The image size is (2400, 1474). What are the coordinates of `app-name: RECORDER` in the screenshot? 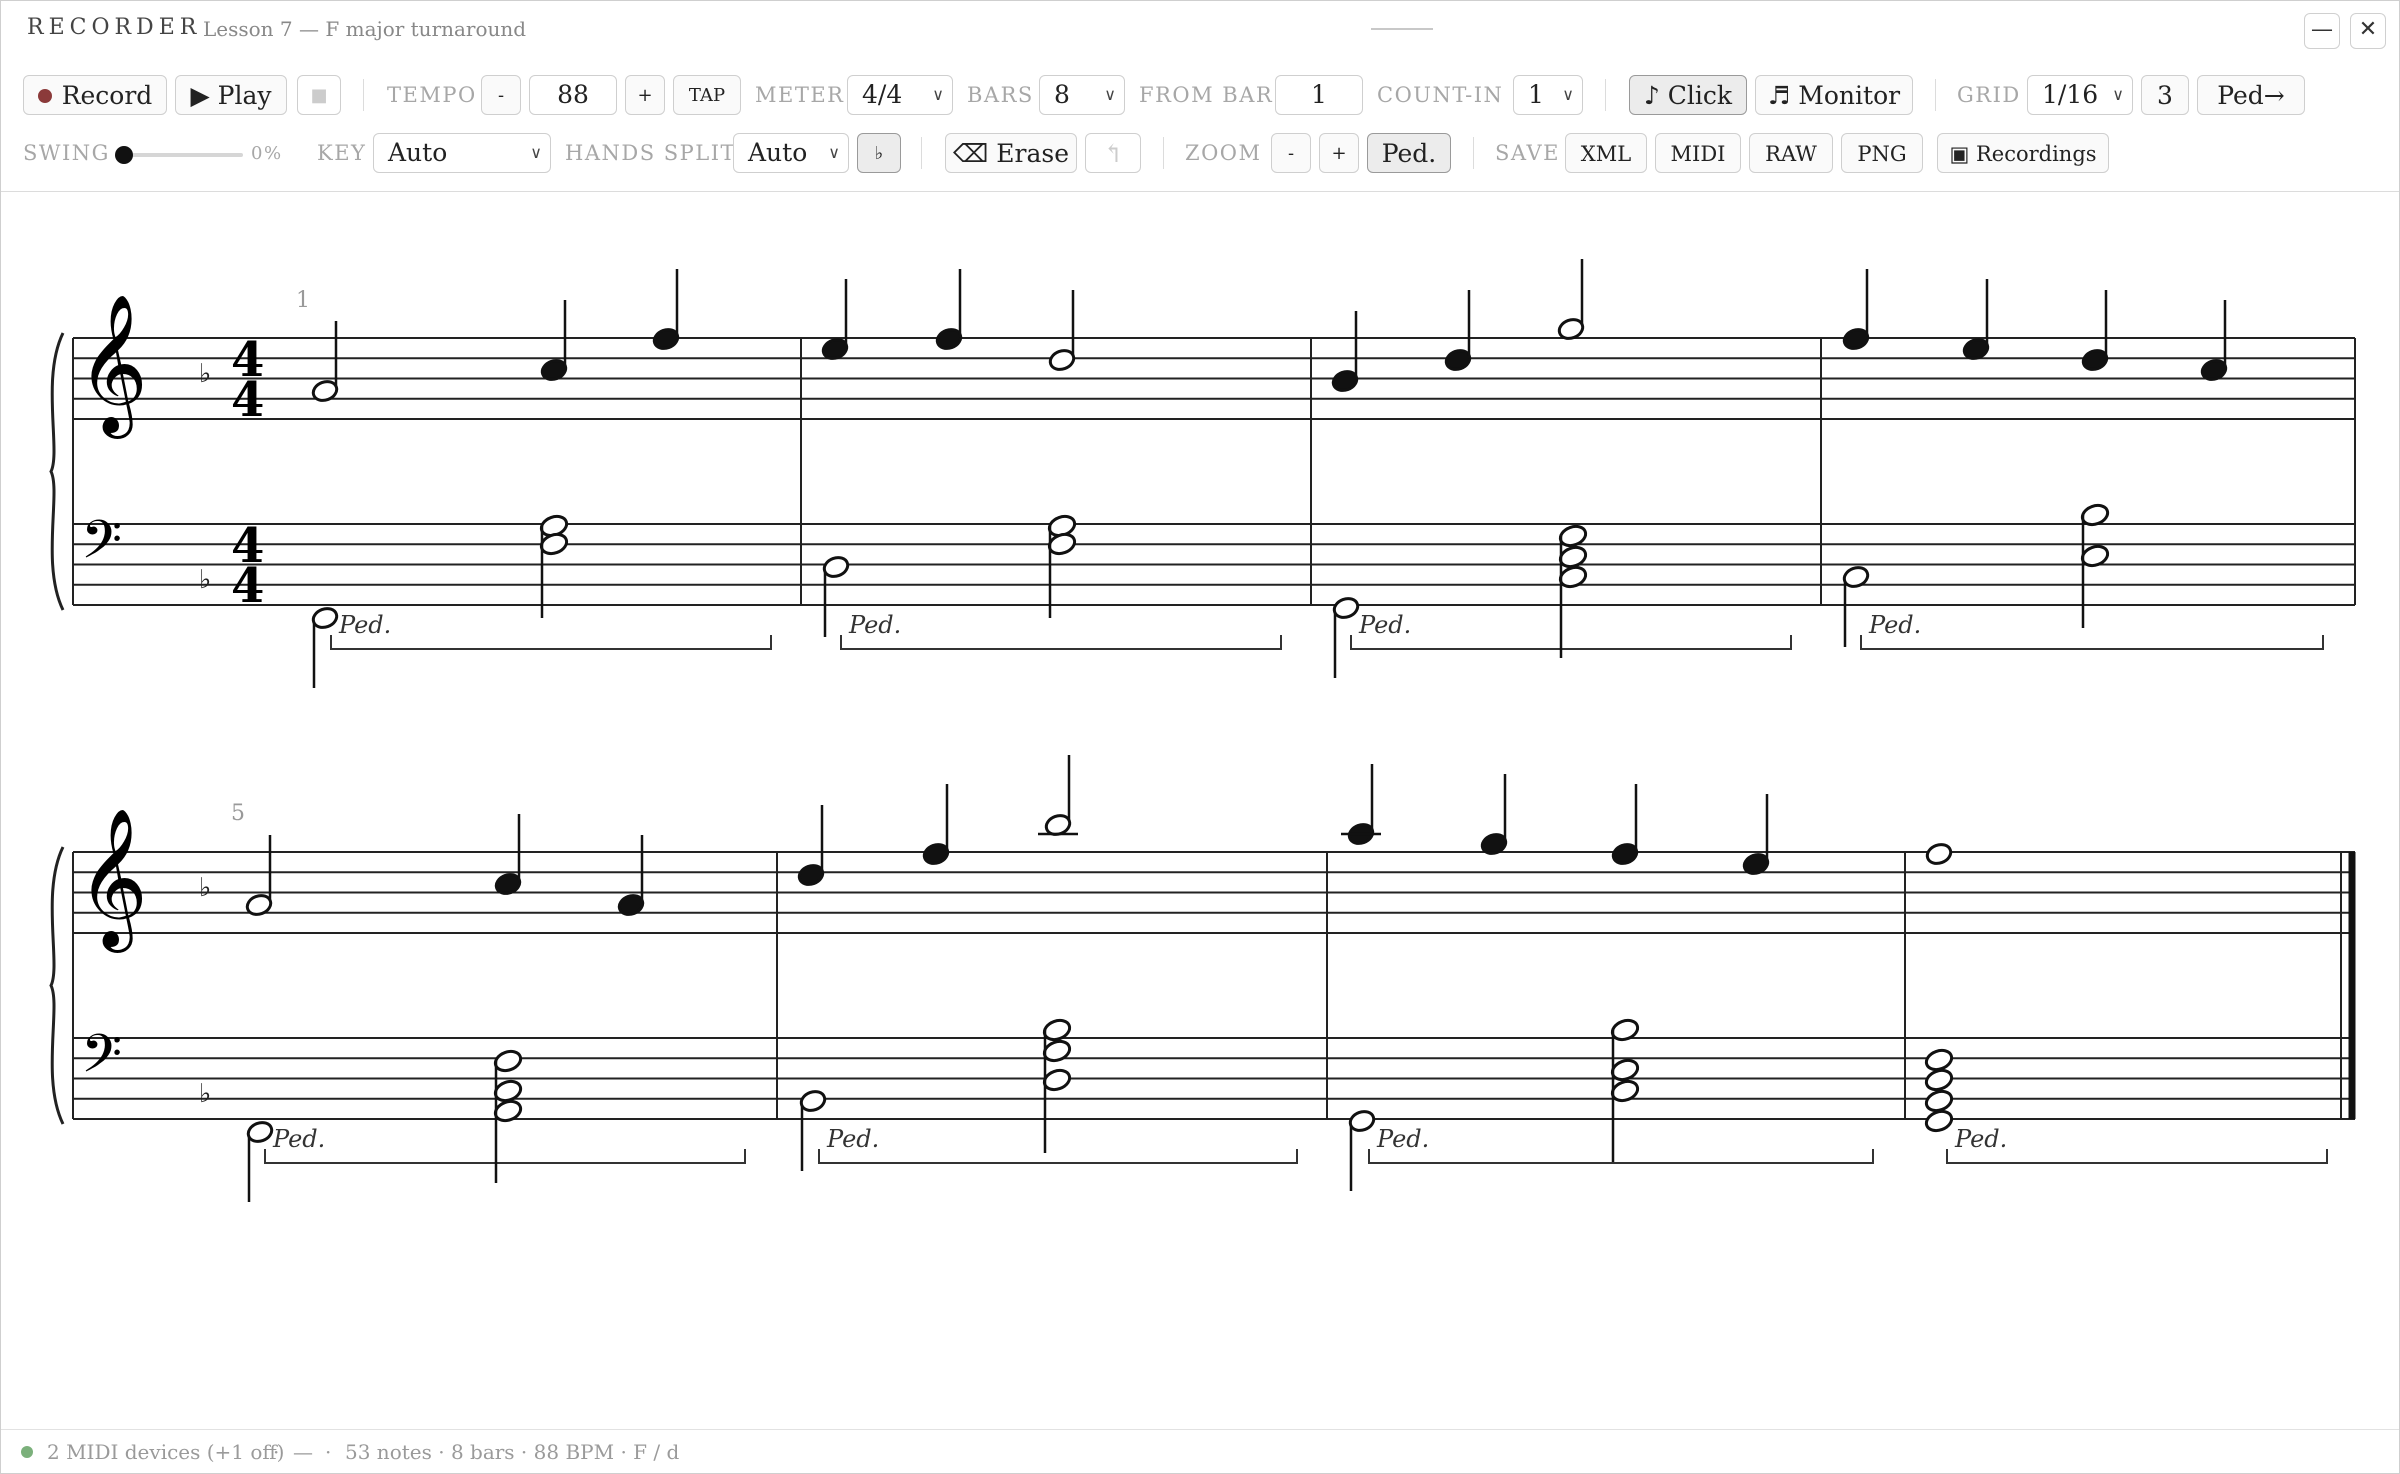 It's located at (114, 27).